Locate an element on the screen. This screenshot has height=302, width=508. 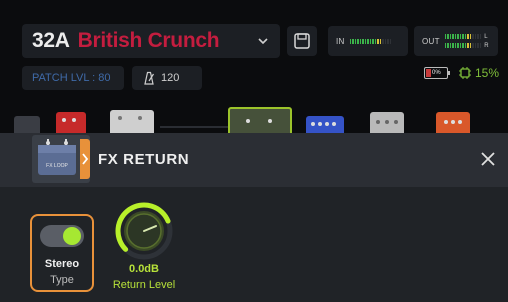
save-button is located at coordinates (302, 41).